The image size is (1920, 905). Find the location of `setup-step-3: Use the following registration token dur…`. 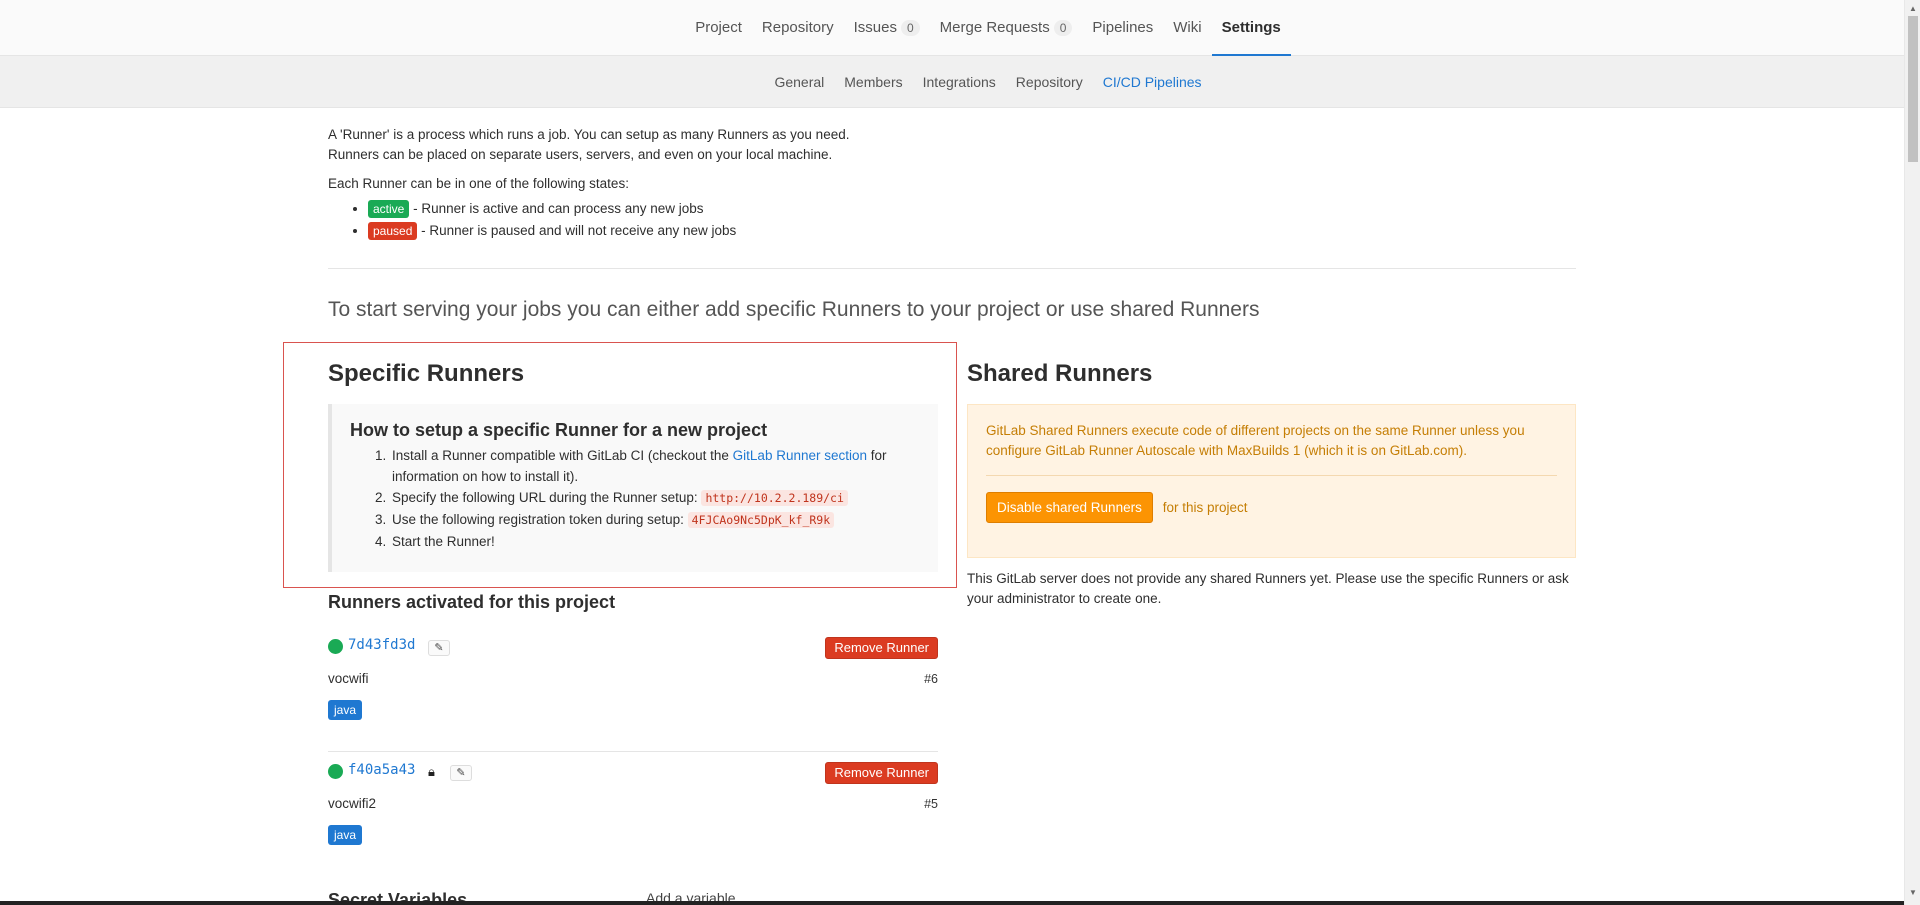

setup-step-3: Use the following registration token dur… is located at coordinates (655, 520).